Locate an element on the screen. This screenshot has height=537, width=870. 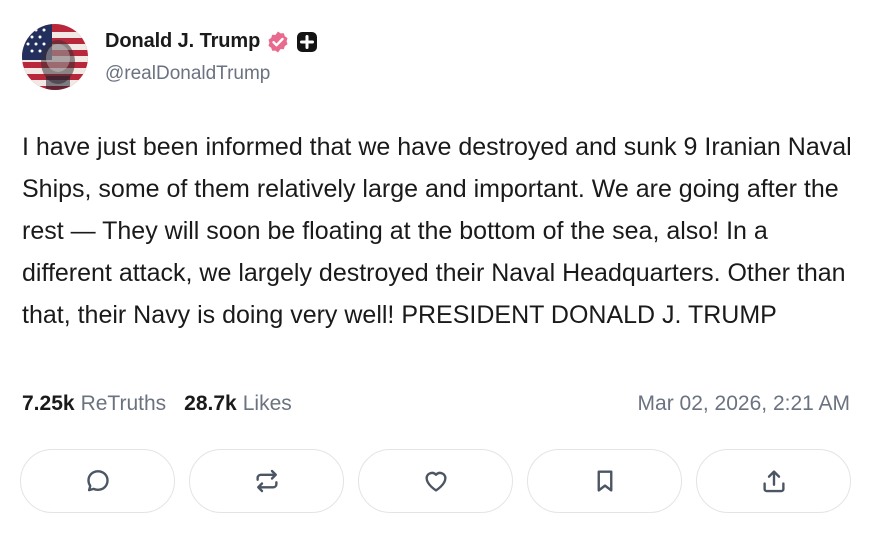
flag-portrait-avatar is located at coordinates (55, 57).